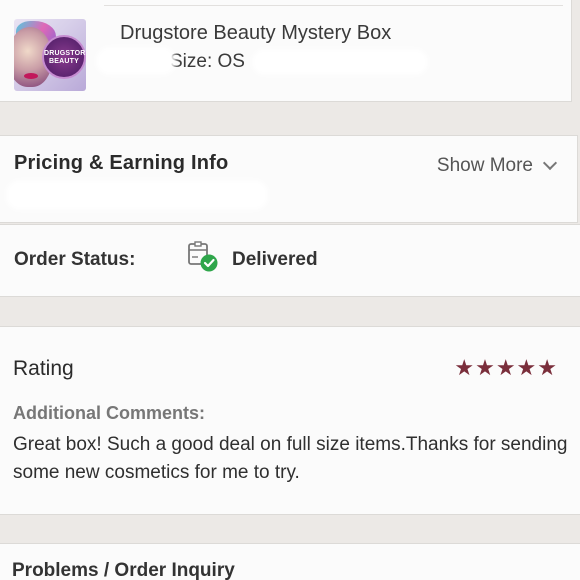  I want to click on problems-card: Problems / Order Inquiry, so click(290, 561).